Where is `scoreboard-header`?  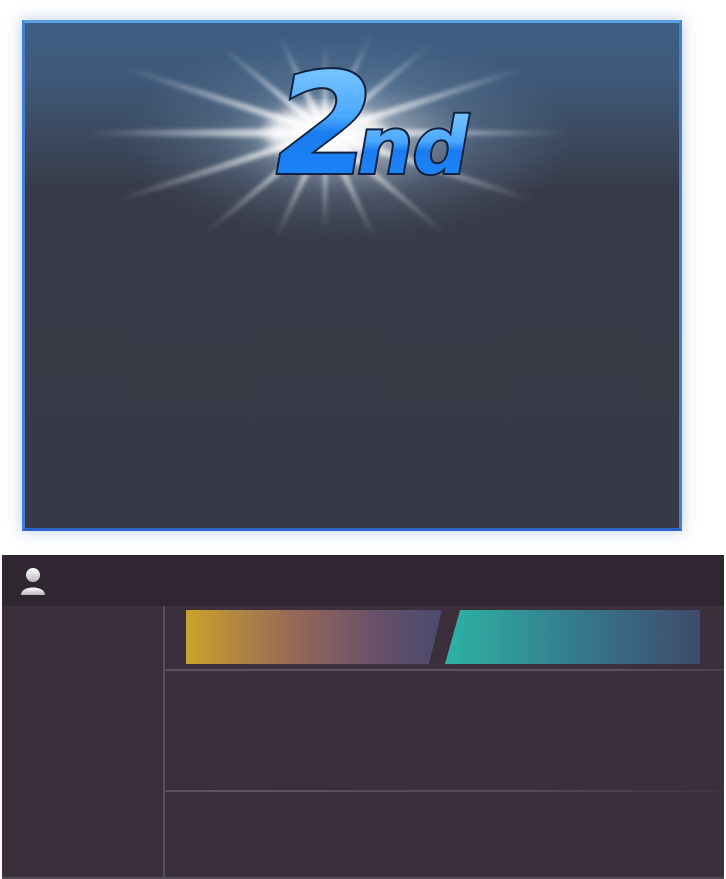
scoreboard-header is located at coordinates (363, 580).